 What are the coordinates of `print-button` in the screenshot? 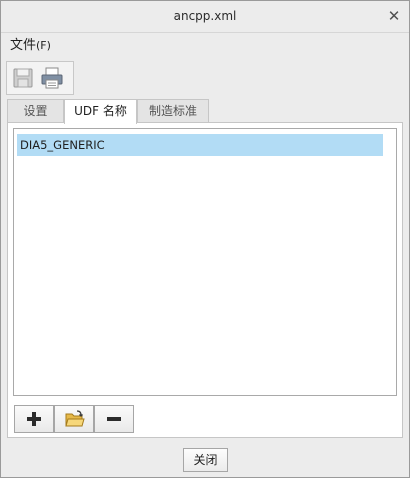 It's located at (52, 78).